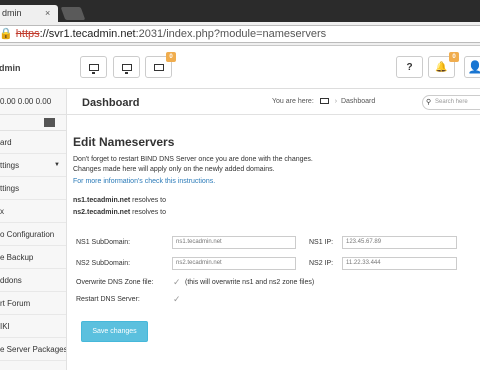 The width and height of the screenshot is (480, 370). I want to click on sidebar-item-label: e Server Packages, so click(33, 349).